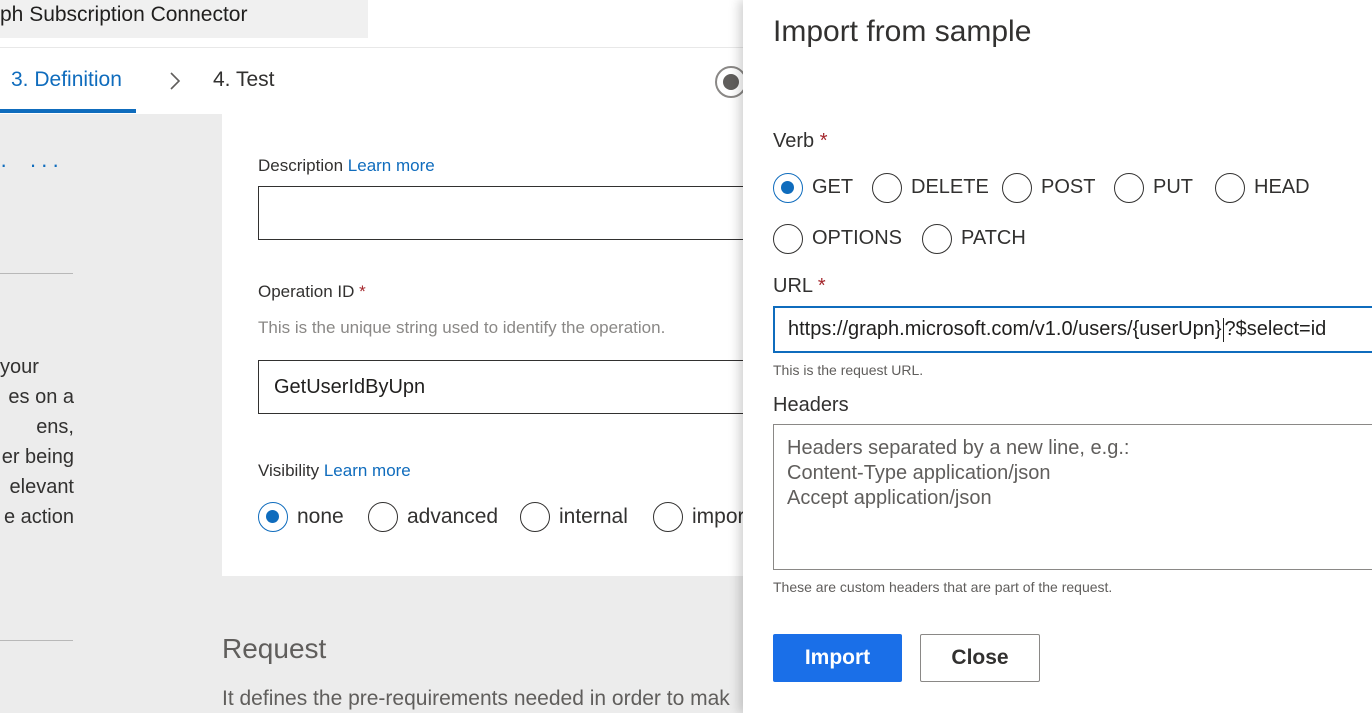  I want to click on connector-title-bar: ph Subscription Connector, so click(184, 19).